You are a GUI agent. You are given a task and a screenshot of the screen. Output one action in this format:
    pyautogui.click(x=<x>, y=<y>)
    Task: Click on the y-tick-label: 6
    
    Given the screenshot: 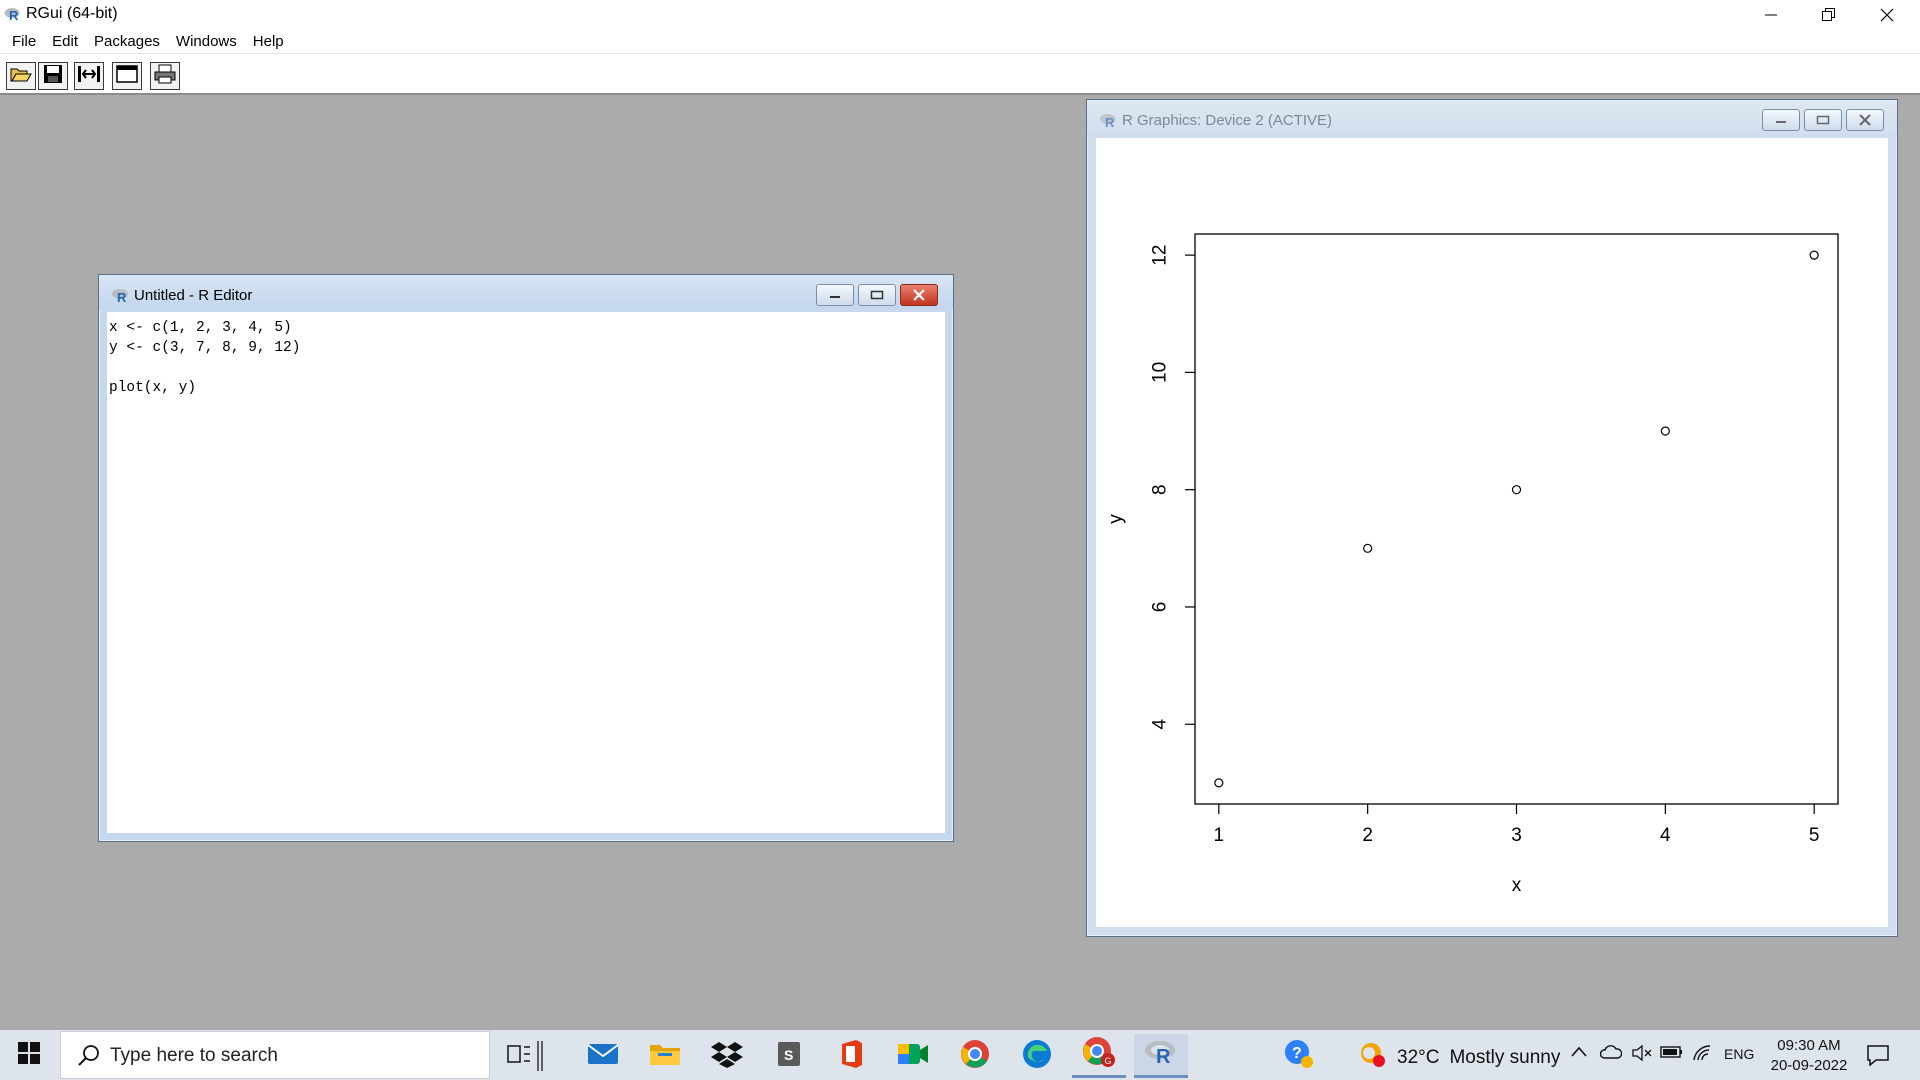 What is the action you would take?
    pyautogui.click(x=1160, y=607)
    